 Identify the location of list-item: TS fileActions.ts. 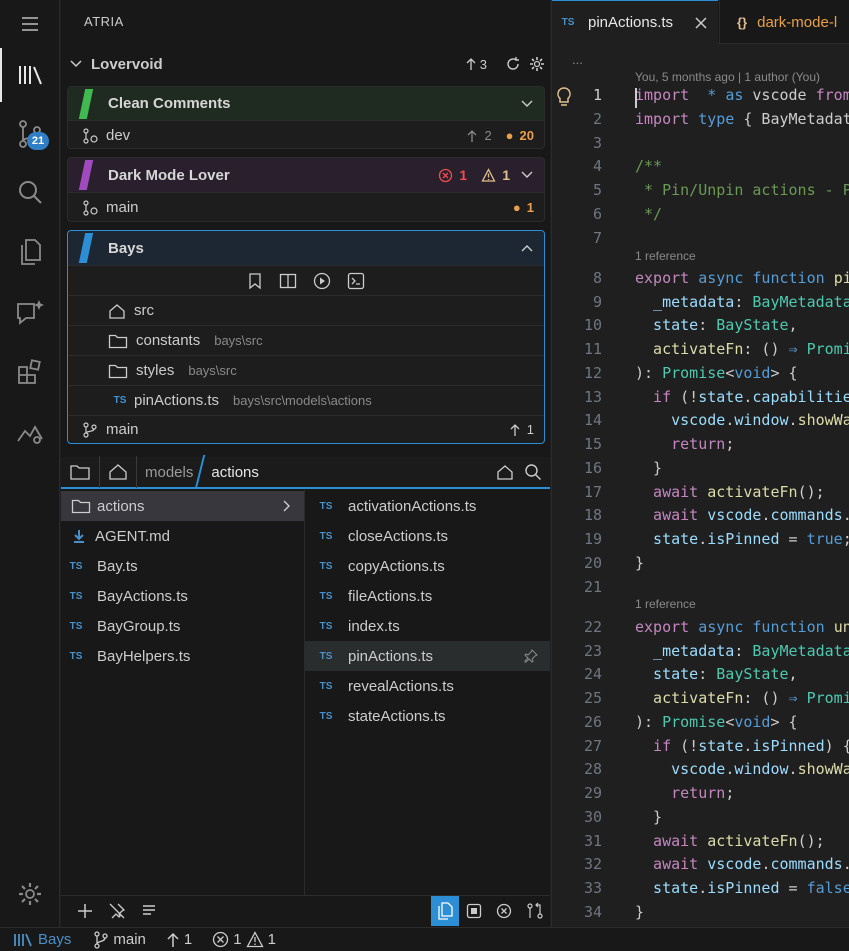
(427, 596).